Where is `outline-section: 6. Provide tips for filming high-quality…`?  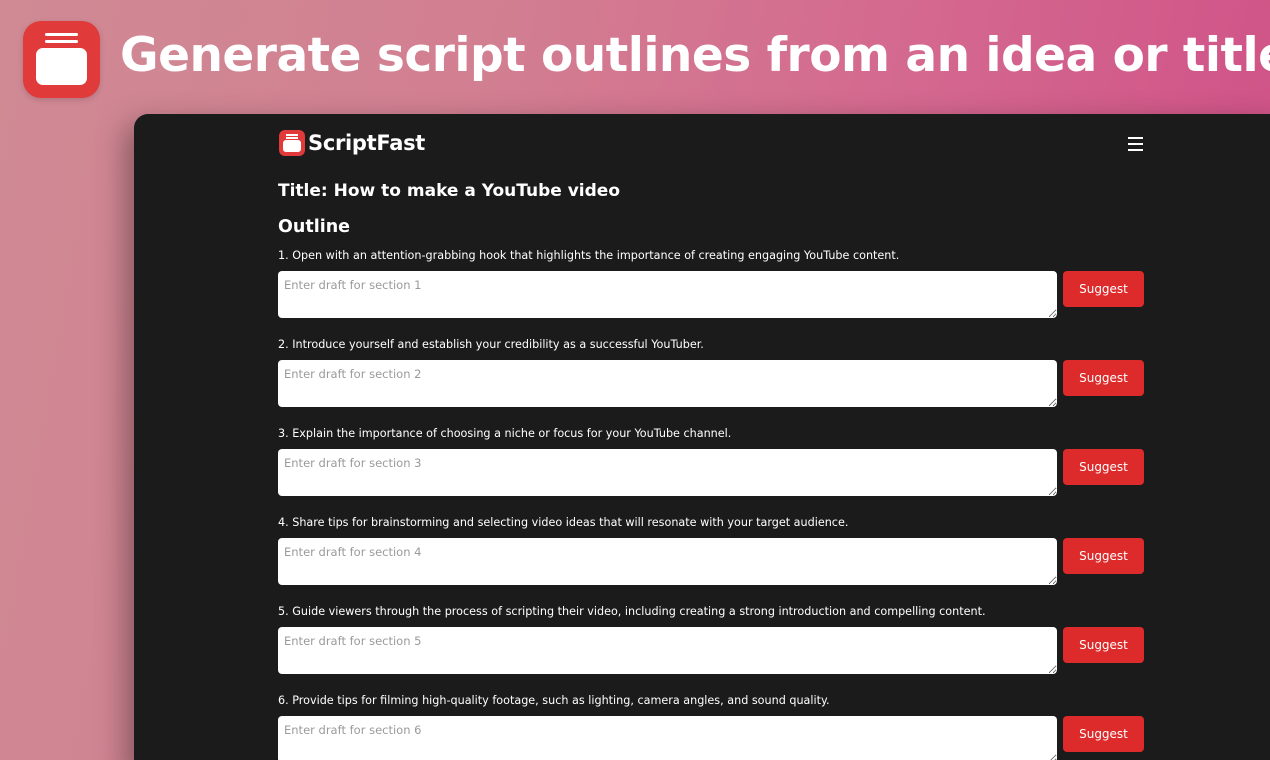 outline-section: 6. Provide tips for filming high-quality… is located at coordinates (711, 726).